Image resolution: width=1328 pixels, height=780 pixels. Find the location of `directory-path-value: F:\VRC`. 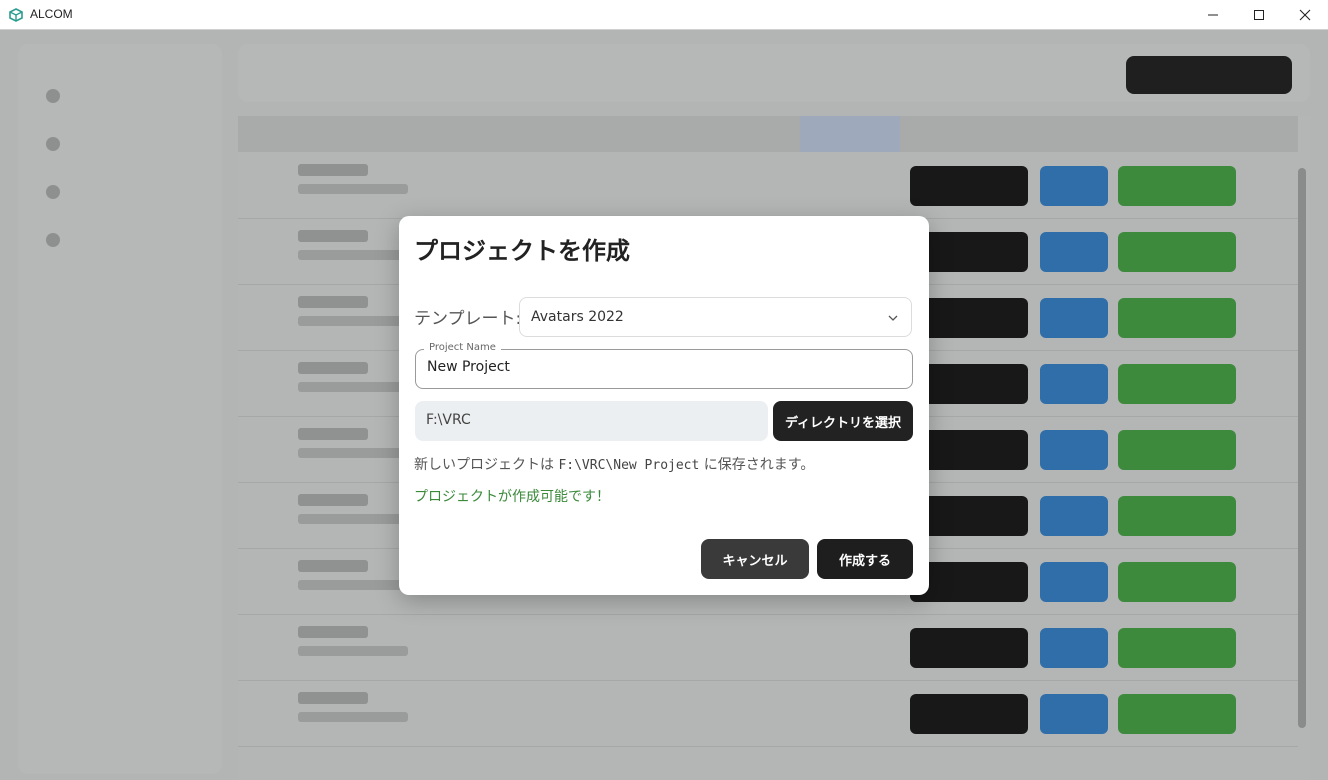

directory-path-value: F:\VRC is located at coordinates (448, 420).